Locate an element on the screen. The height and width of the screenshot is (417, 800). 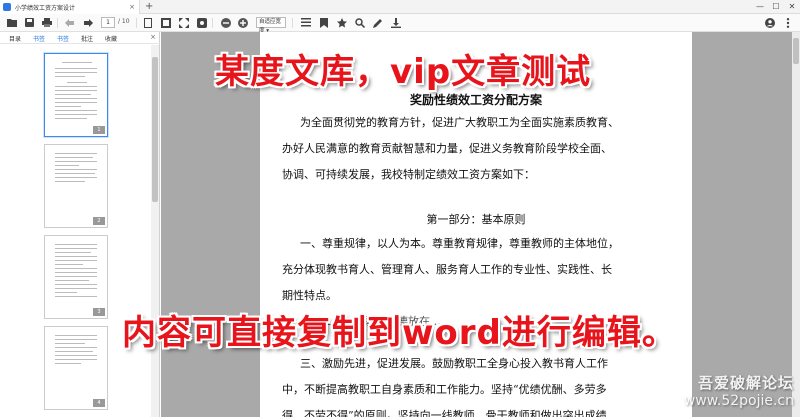
page-thumbnail: 3 is located at coordinates (76, 277).